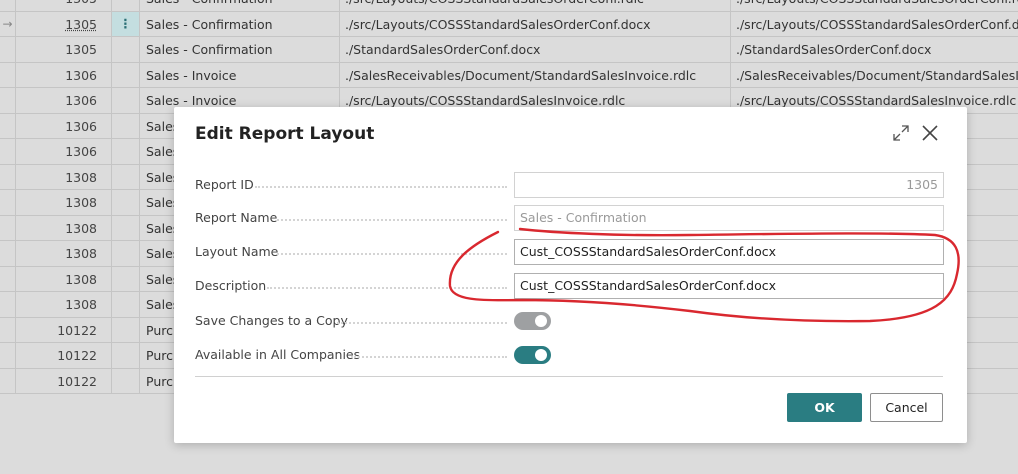 The image size is (1018, 474). I want to click on dialog-title: Edit Report Layout, so click(285, 134).